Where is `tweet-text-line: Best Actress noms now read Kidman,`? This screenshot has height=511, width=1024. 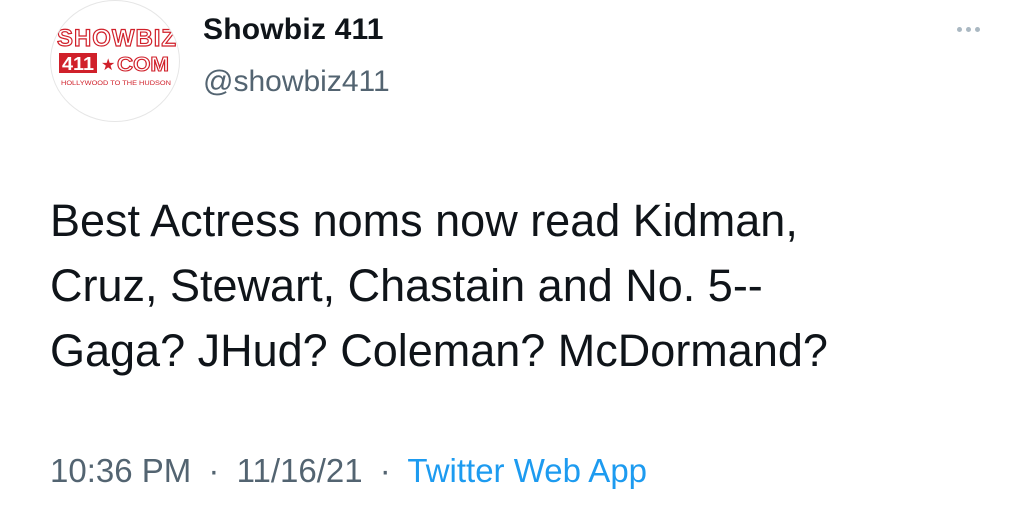 tweet-text-line: Best Actress noms now read Kidman, is located at coordinates (424, 220).